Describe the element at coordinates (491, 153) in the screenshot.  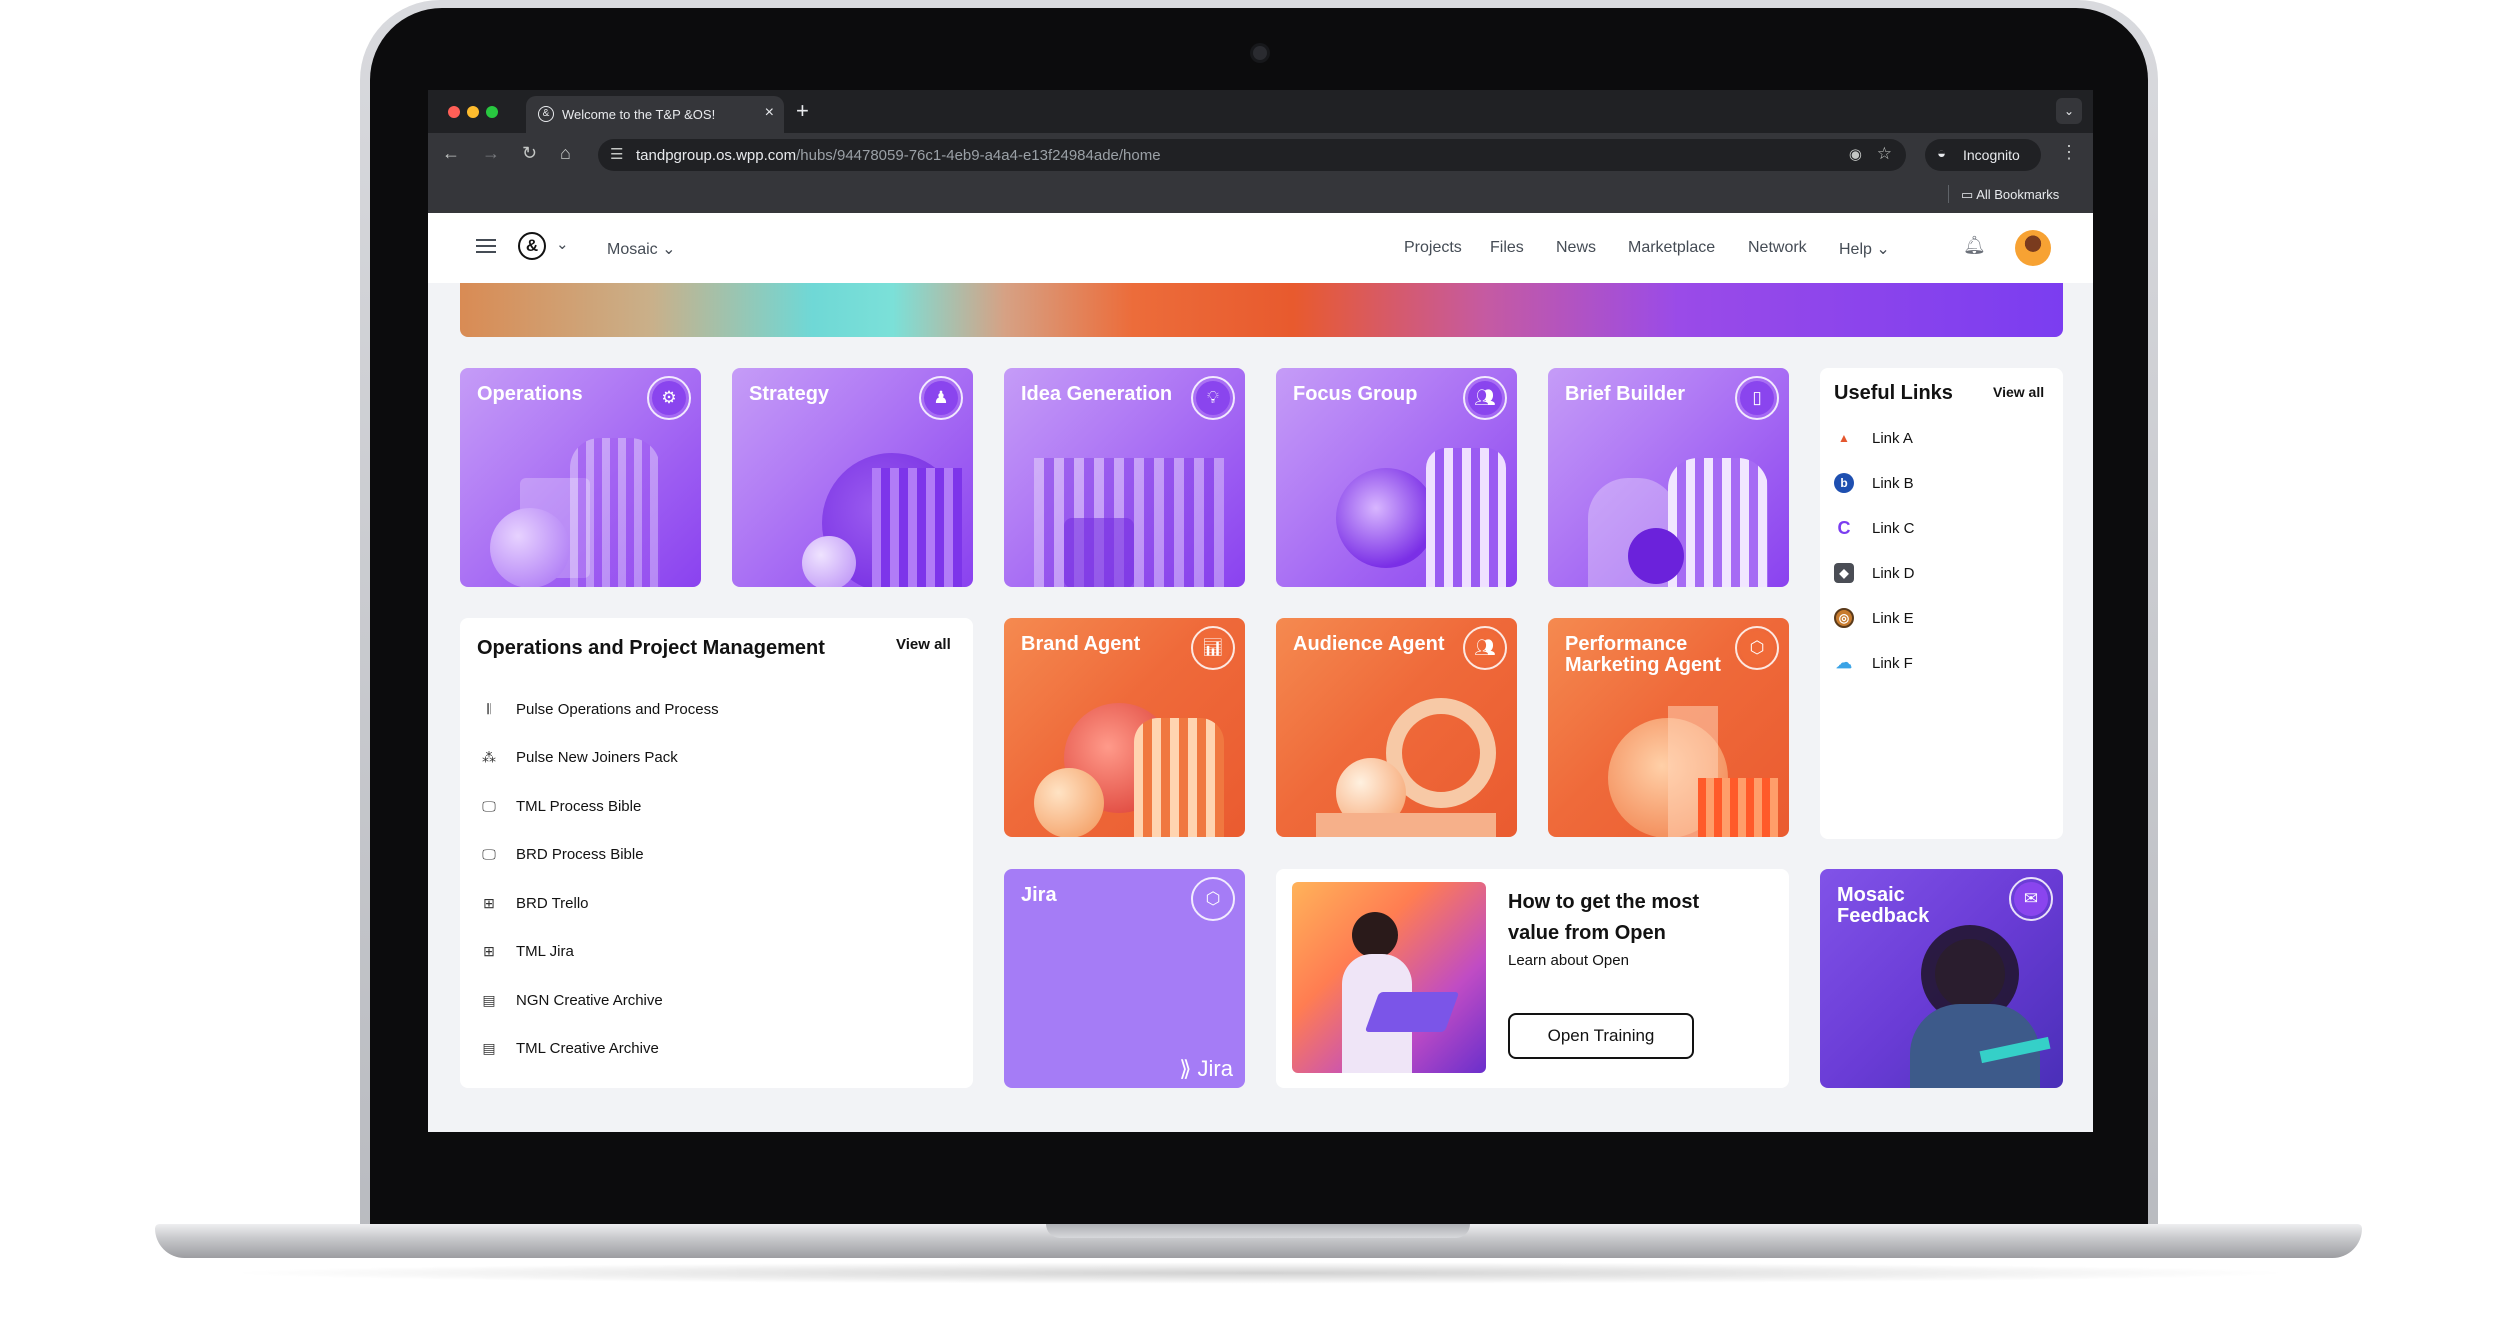
I see `forward-arrow-icon: →` at that location.